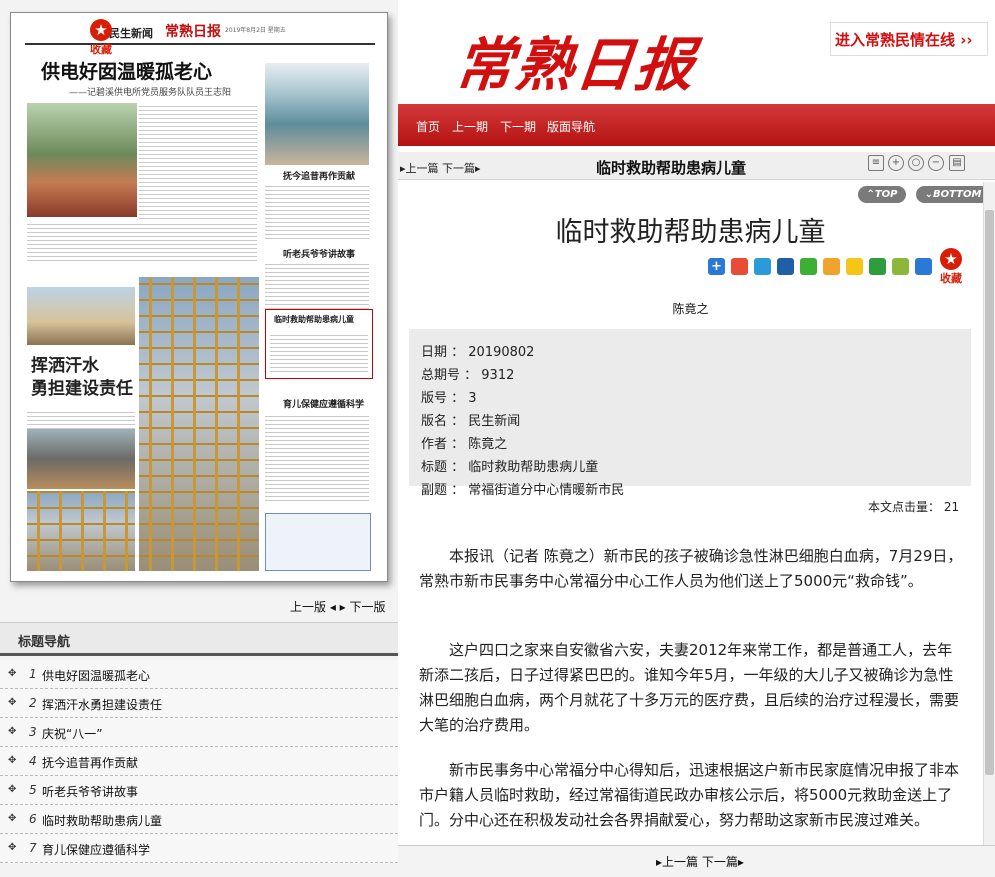 The image size is (995, 877). What do you see at coordinates (900, 266) in the screenshot?
I see `kaixin-icon` at bounding box center [900, 266].